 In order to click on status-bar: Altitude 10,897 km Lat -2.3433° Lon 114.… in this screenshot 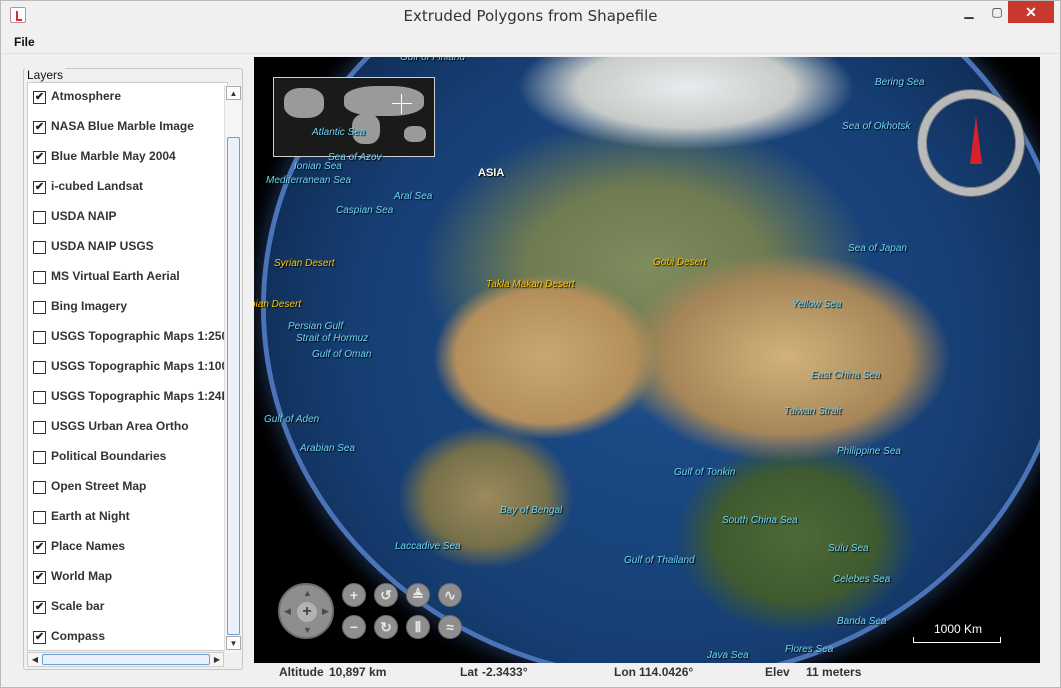, I will do `click(647, 674)`.